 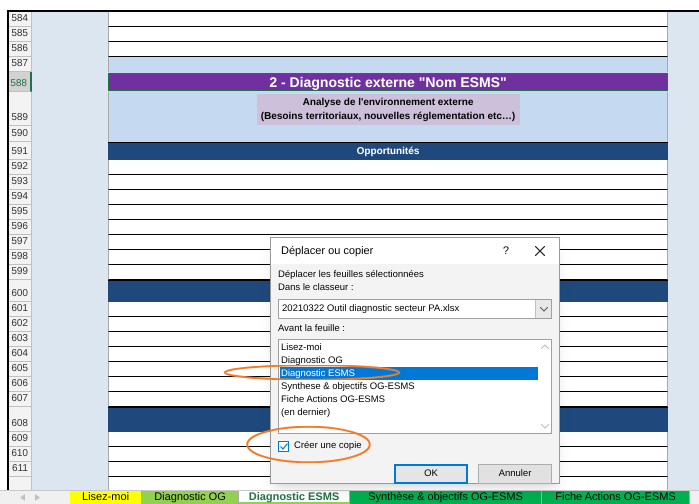 What do you see at coordinates (20, 339) in the screenshot?
I see `row-number: 603` at bounding box center [20, 339].